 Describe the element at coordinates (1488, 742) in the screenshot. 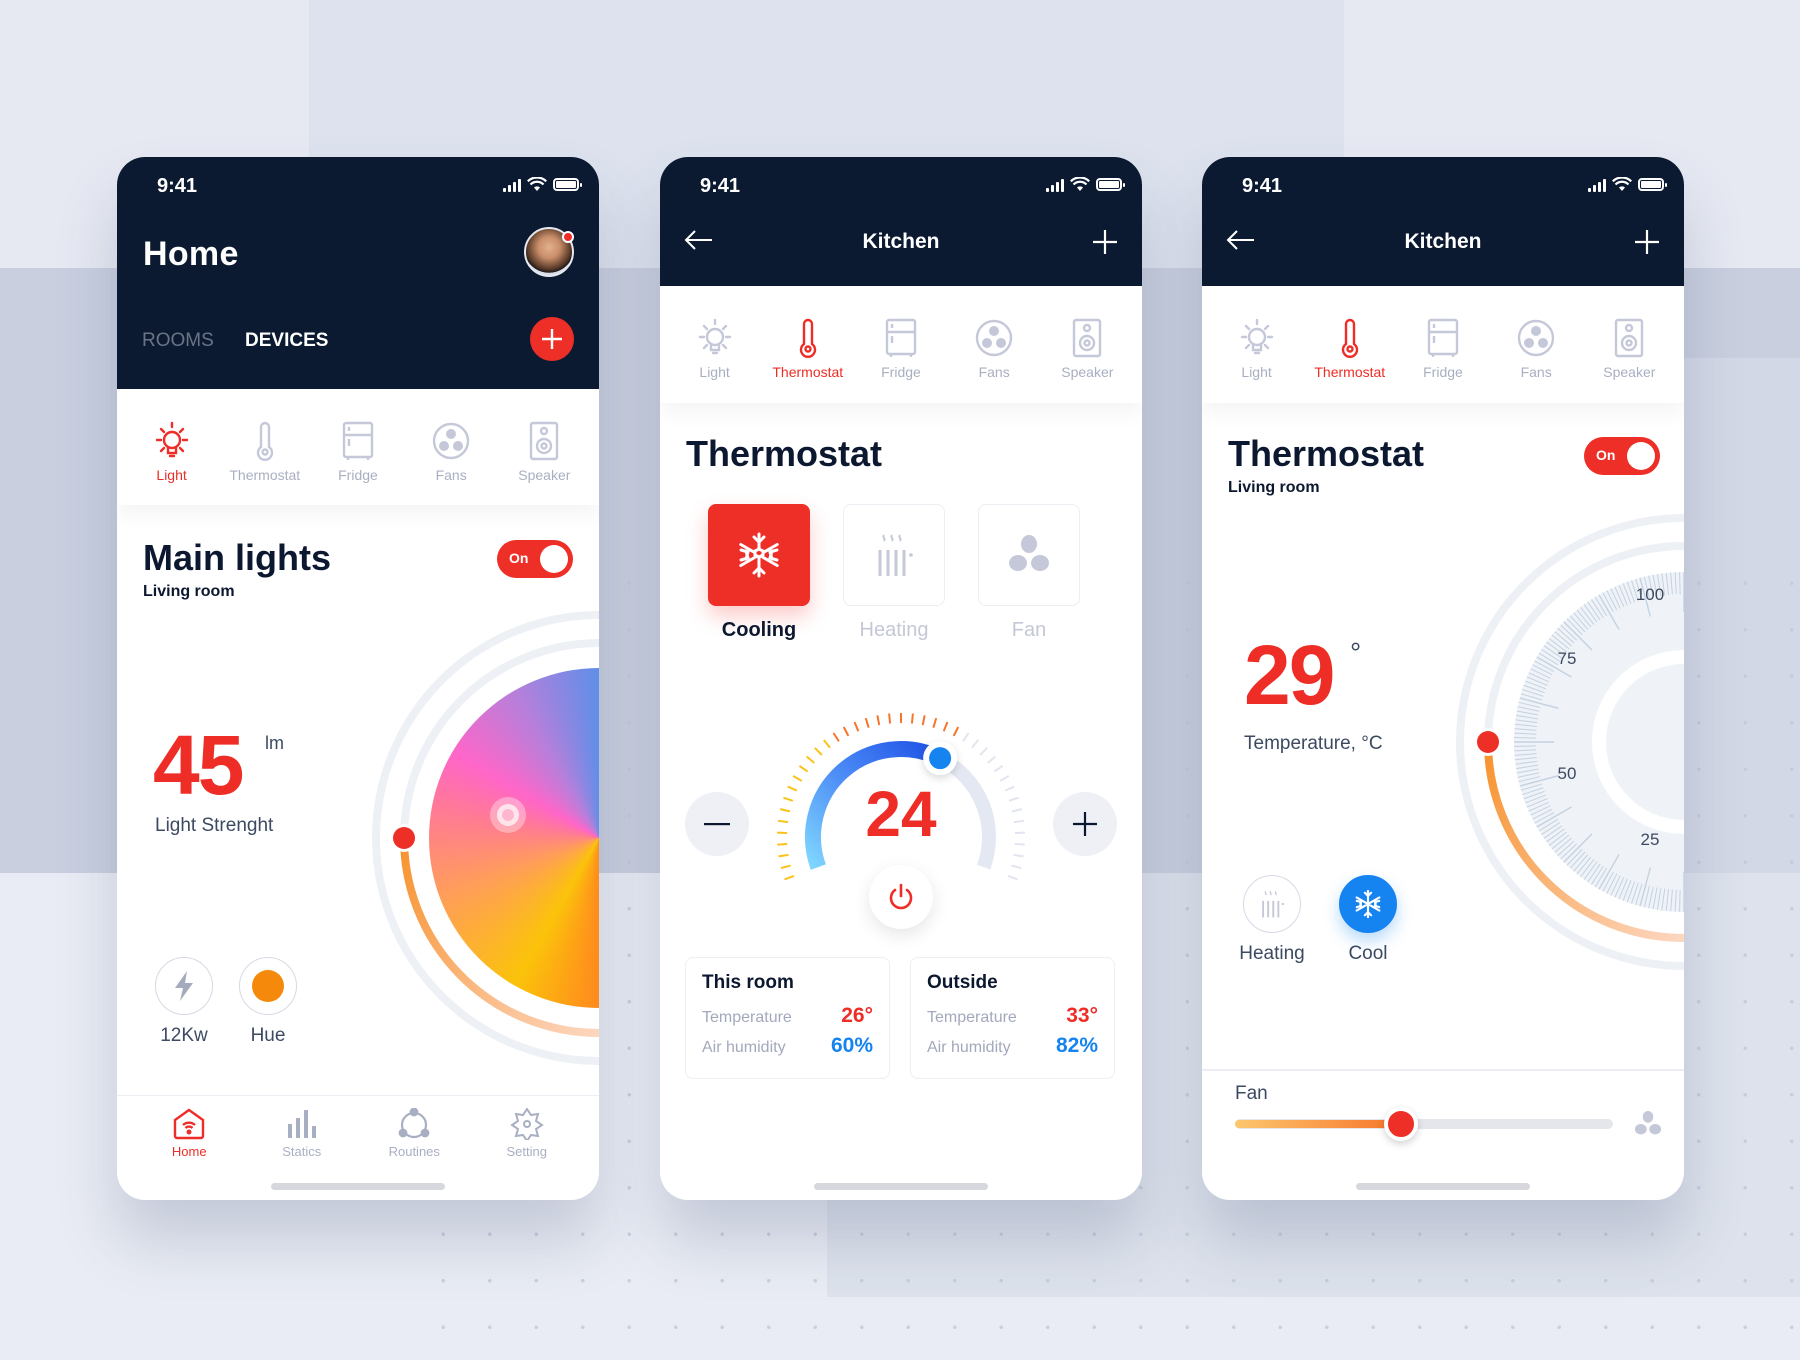

I see `dial-knob` at that location.